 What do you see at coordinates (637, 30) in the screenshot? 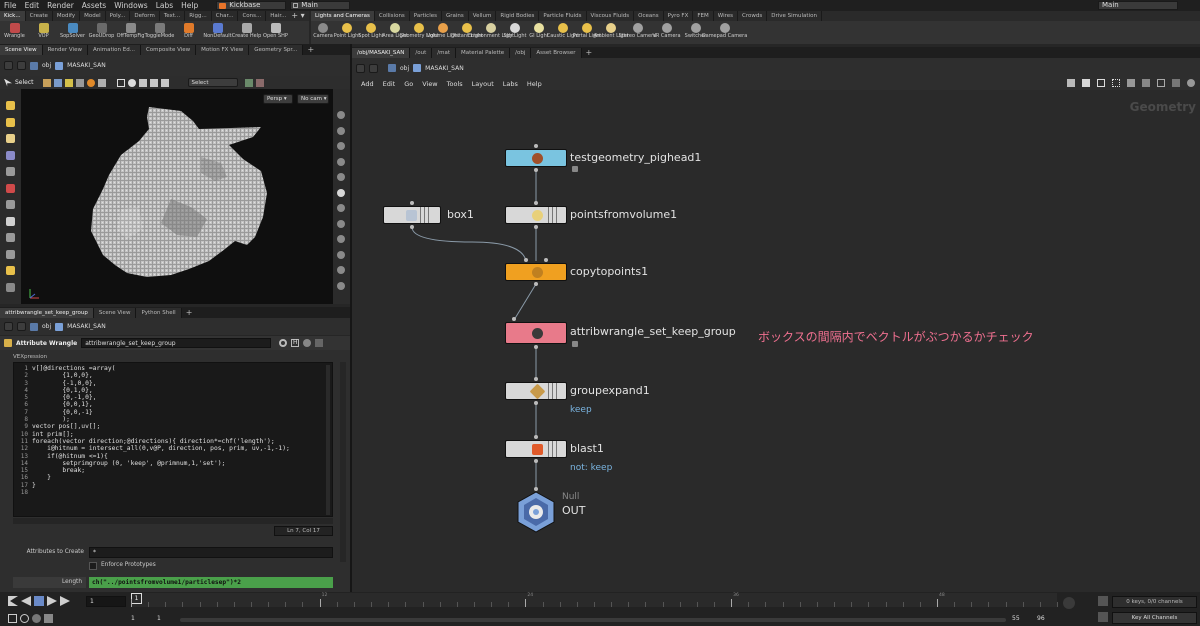
I see `light-tool: Stereo Camera` at bounding box center [637, 30].